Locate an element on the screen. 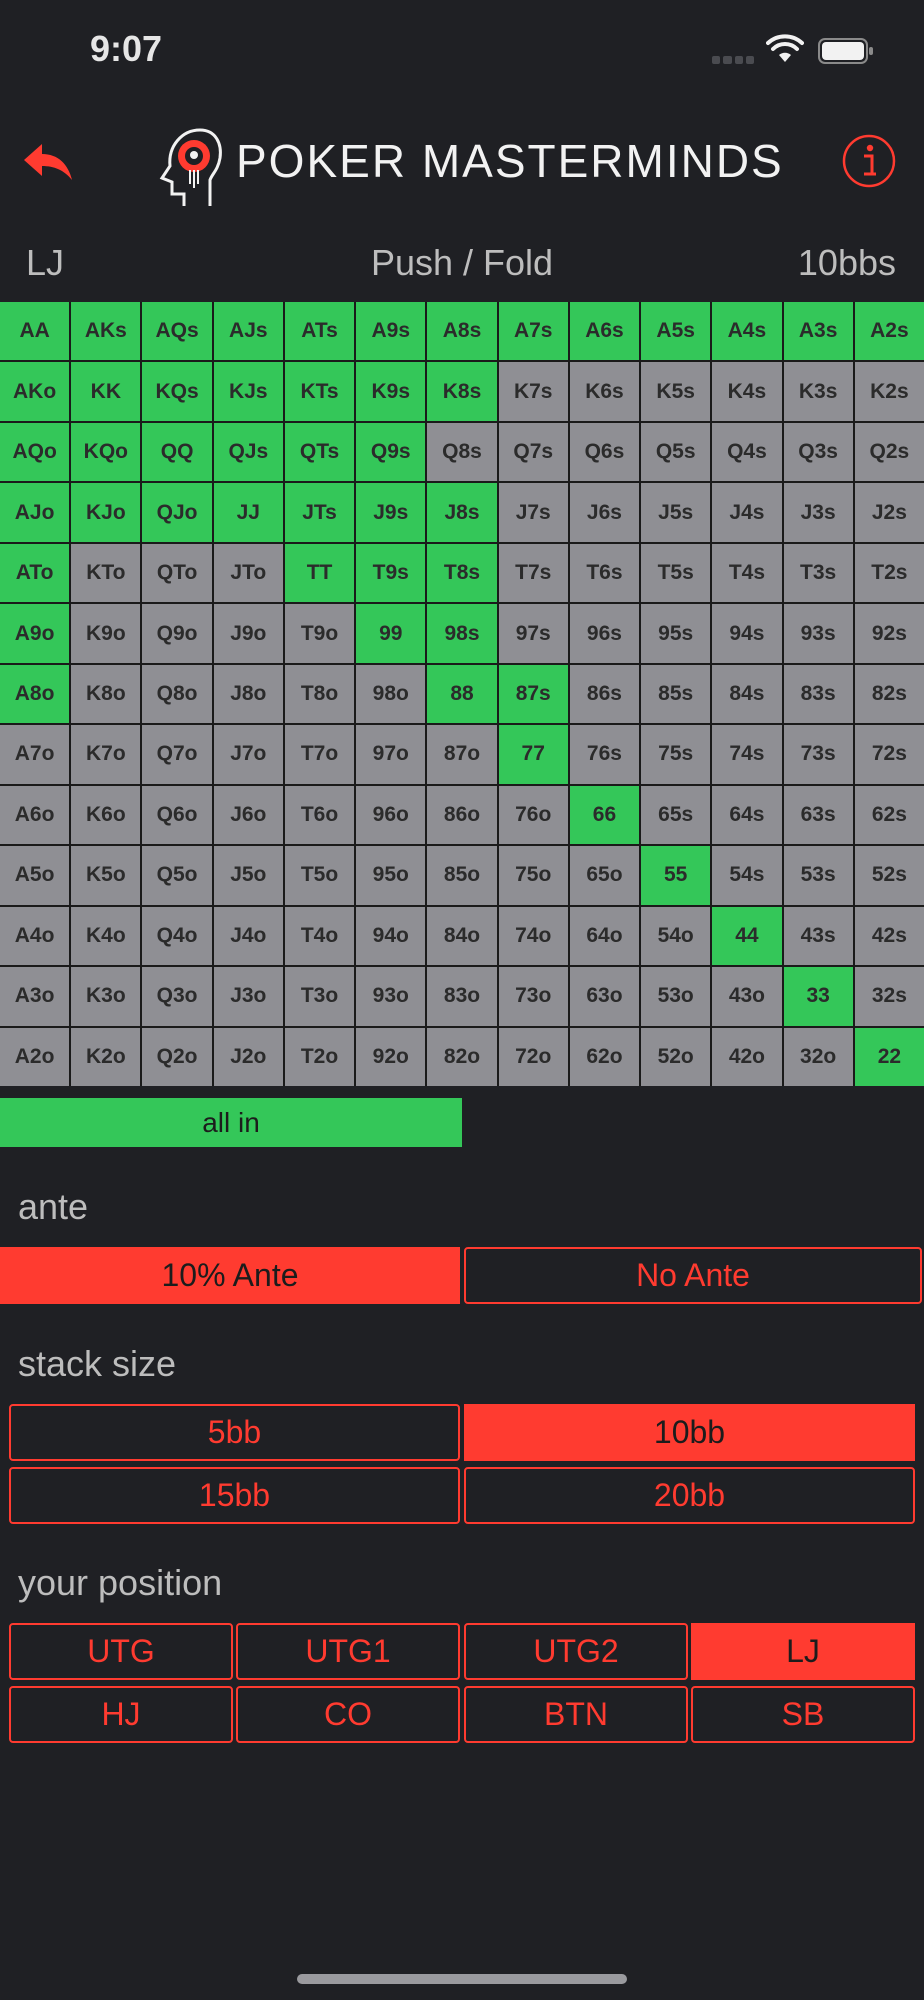  stack-option-10bb: 10bb is located at coordinates (689, 1432).